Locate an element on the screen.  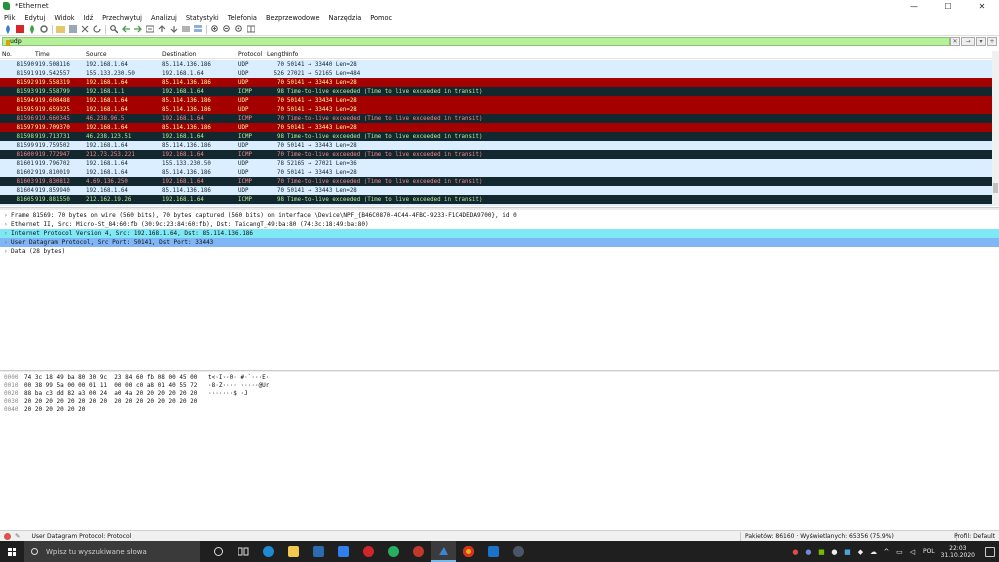
reload-file-icon is located at coordinates (96, 29).